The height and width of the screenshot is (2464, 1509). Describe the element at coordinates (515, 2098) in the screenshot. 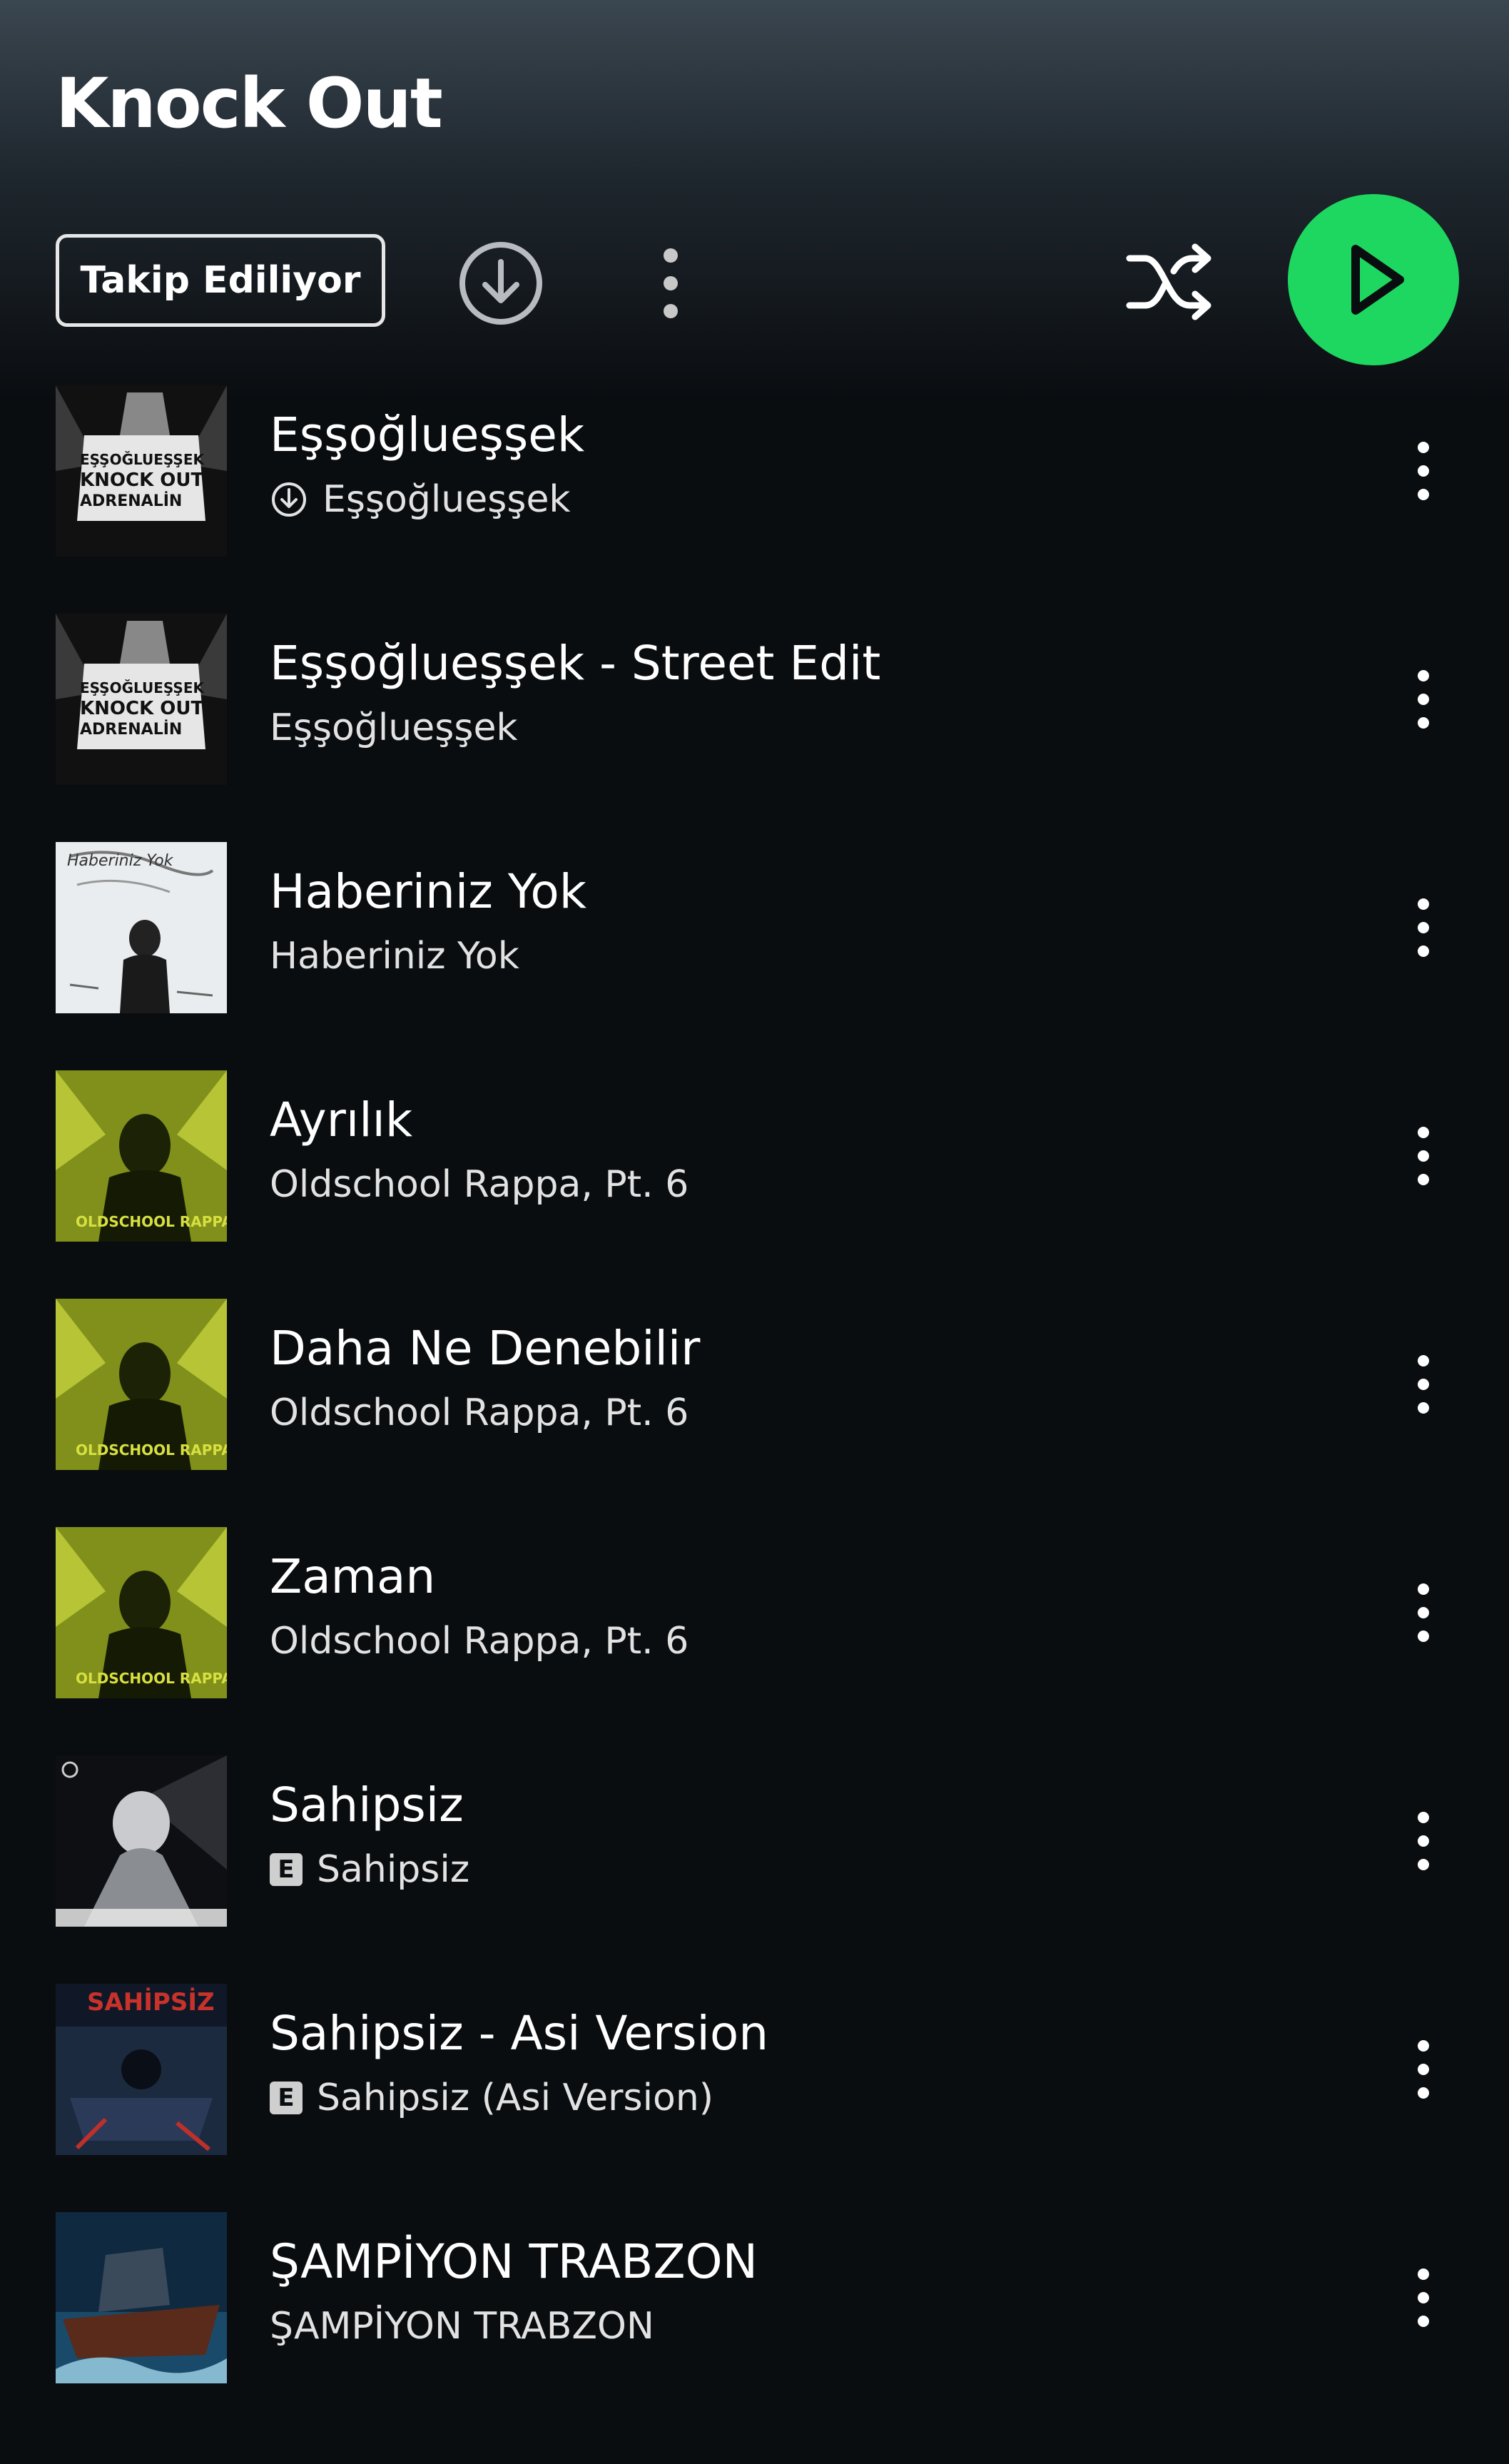

I see `track-subtitle: Sahipsiz (Asi Version)` at that location.